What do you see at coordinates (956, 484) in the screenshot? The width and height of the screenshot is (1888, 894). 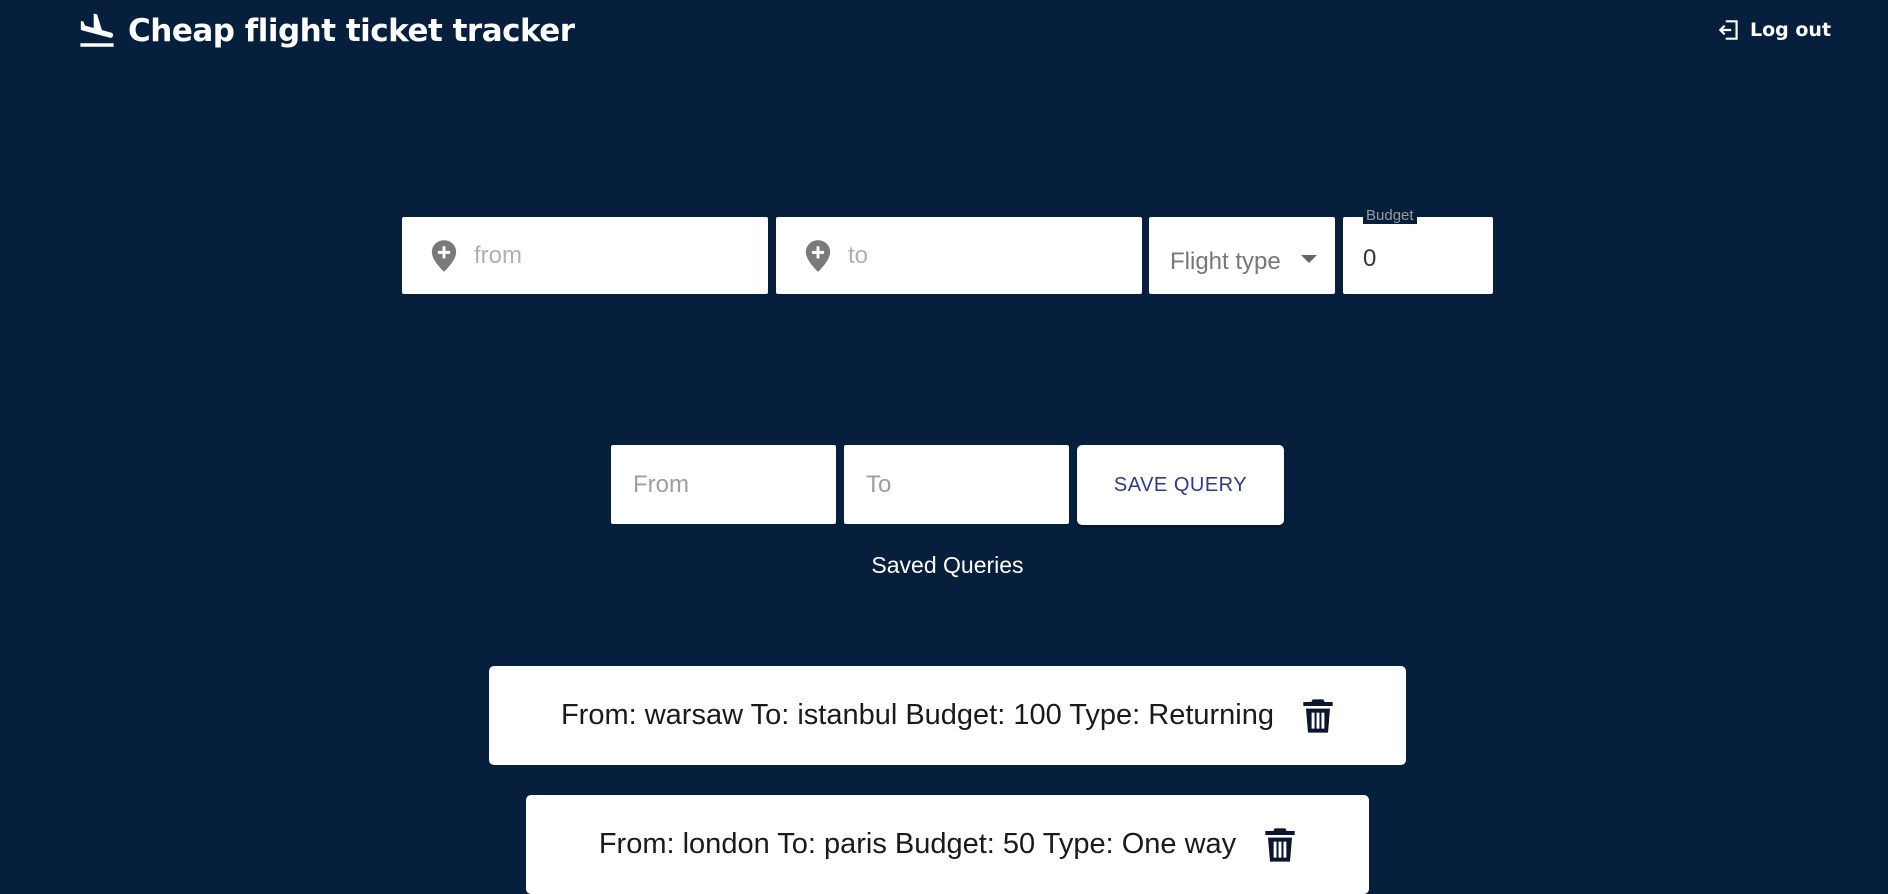 I see `query-to-input` at bounding box center [956, 484].